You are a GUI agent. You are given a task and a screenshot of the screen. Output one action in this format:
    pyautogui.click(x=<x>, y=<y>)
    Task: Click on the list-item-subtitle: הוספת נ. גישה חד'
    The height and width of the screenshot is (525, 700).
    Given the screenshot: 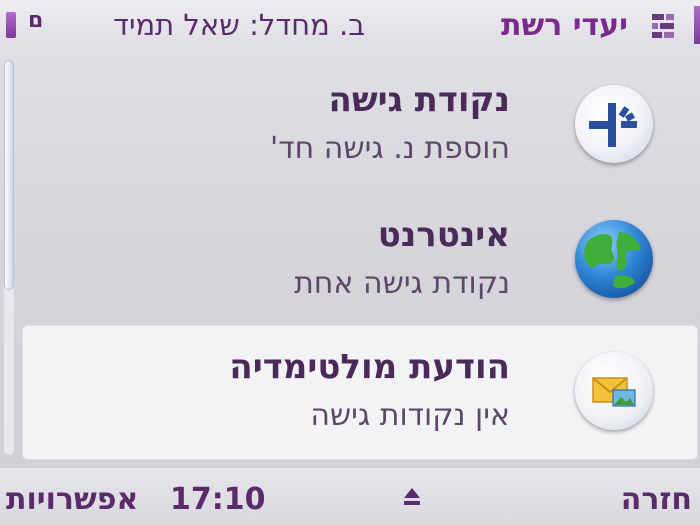 What is the action you would take?
    pyautogui.click(x=390, y=148)
    